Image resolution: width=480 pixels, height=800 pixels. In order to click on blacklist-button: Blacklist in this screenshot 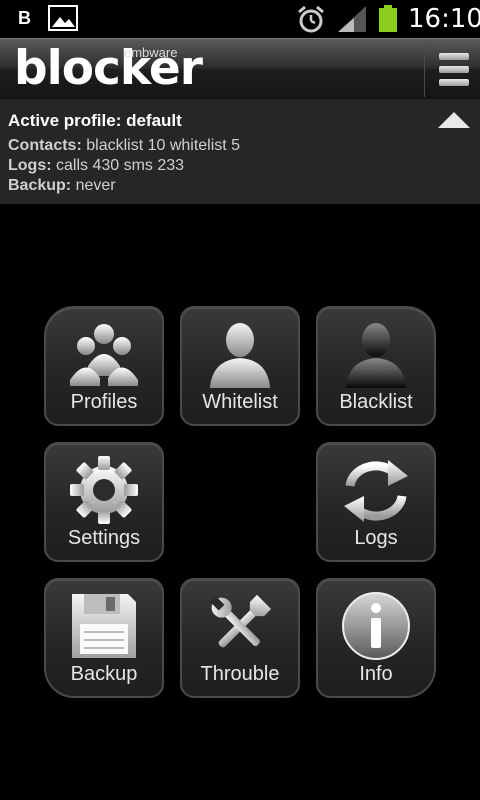, I will do `click(376, 366)`.